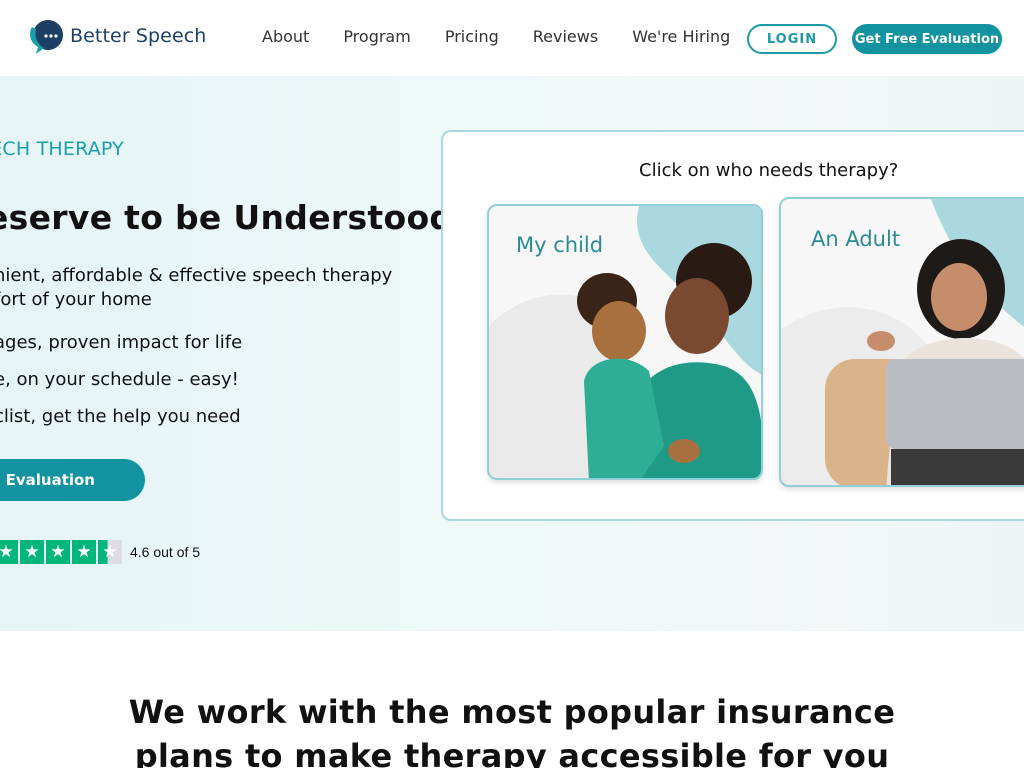 The image size is (1024, 768). What do you see at coordinates (119, 379) in the screenshot?
I see `hero-bullet: e, on your schedule - easy!` at bounding box center [119, 379].